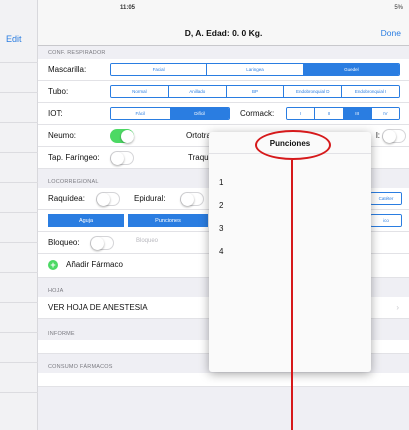 The width and height of the screenshot is (409, 430). What do you see at coordinates (385, 113) in the screenshot?
I see `cormack-option-4: IV` at bounding box center [385, 113].